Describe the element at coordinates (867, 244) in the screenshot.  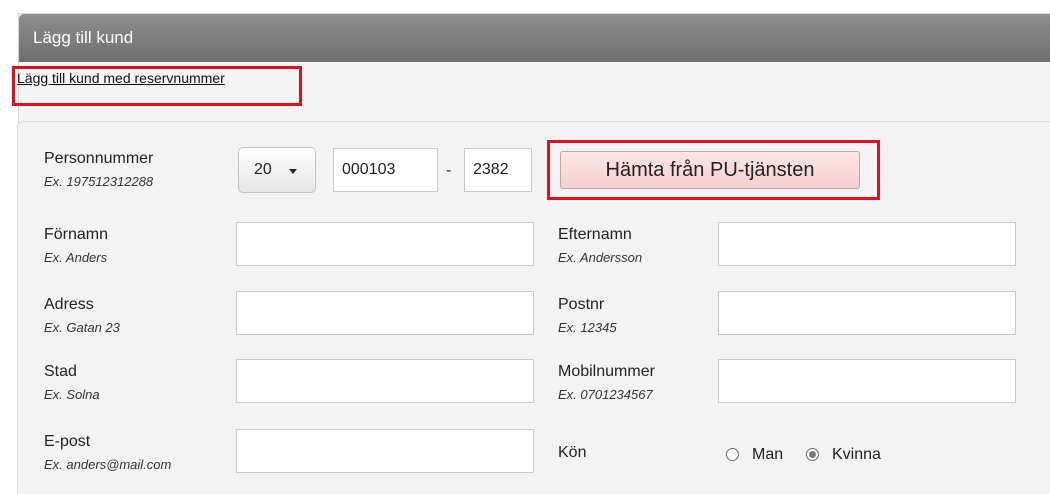
I see `efternamn-input` at that location.